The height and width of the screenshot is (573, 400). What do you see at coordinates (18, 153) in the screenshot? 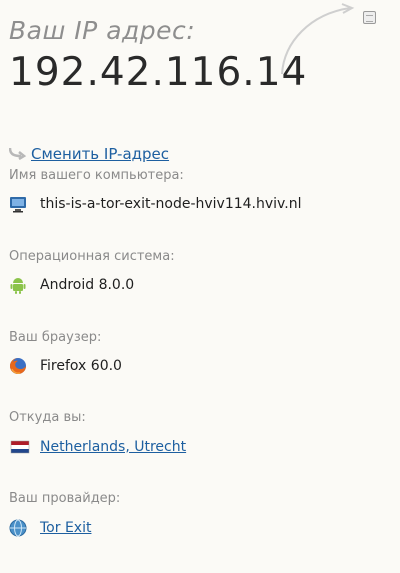
I see `arrow-right-icon` at bounding box center [18, 153].